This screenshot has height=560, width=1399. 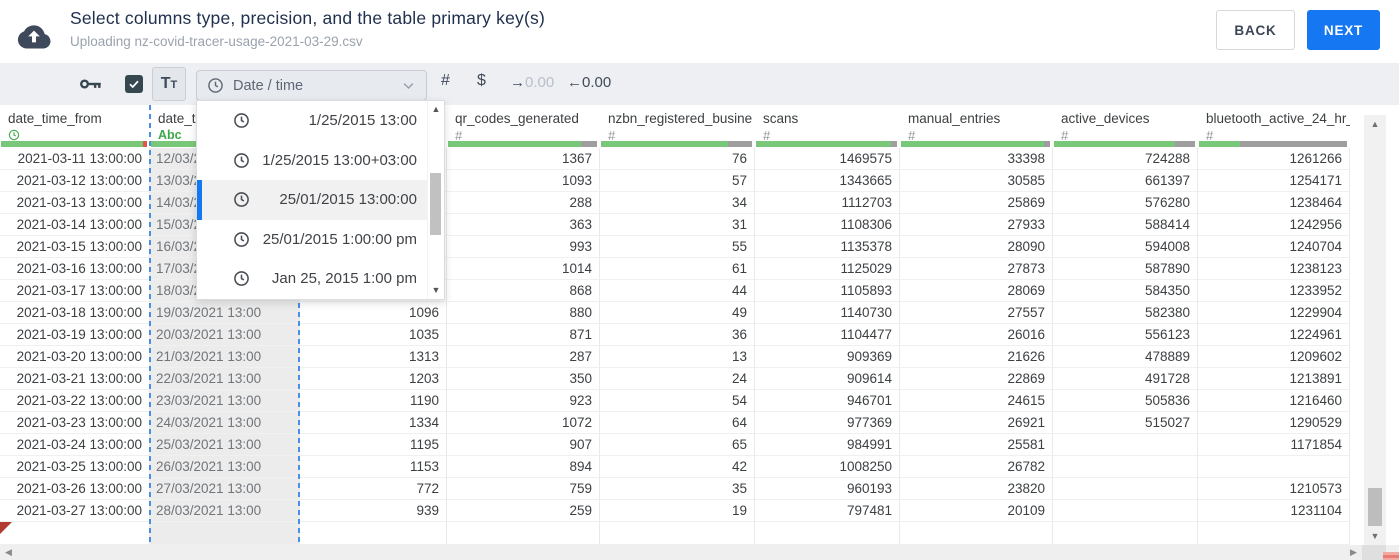 What do you see at coordinates (677, 126) in the screenshot?
I see `column-header-nzbn_registered_busine: nzbn_registered_busine #` at bounding box center [677, 126].